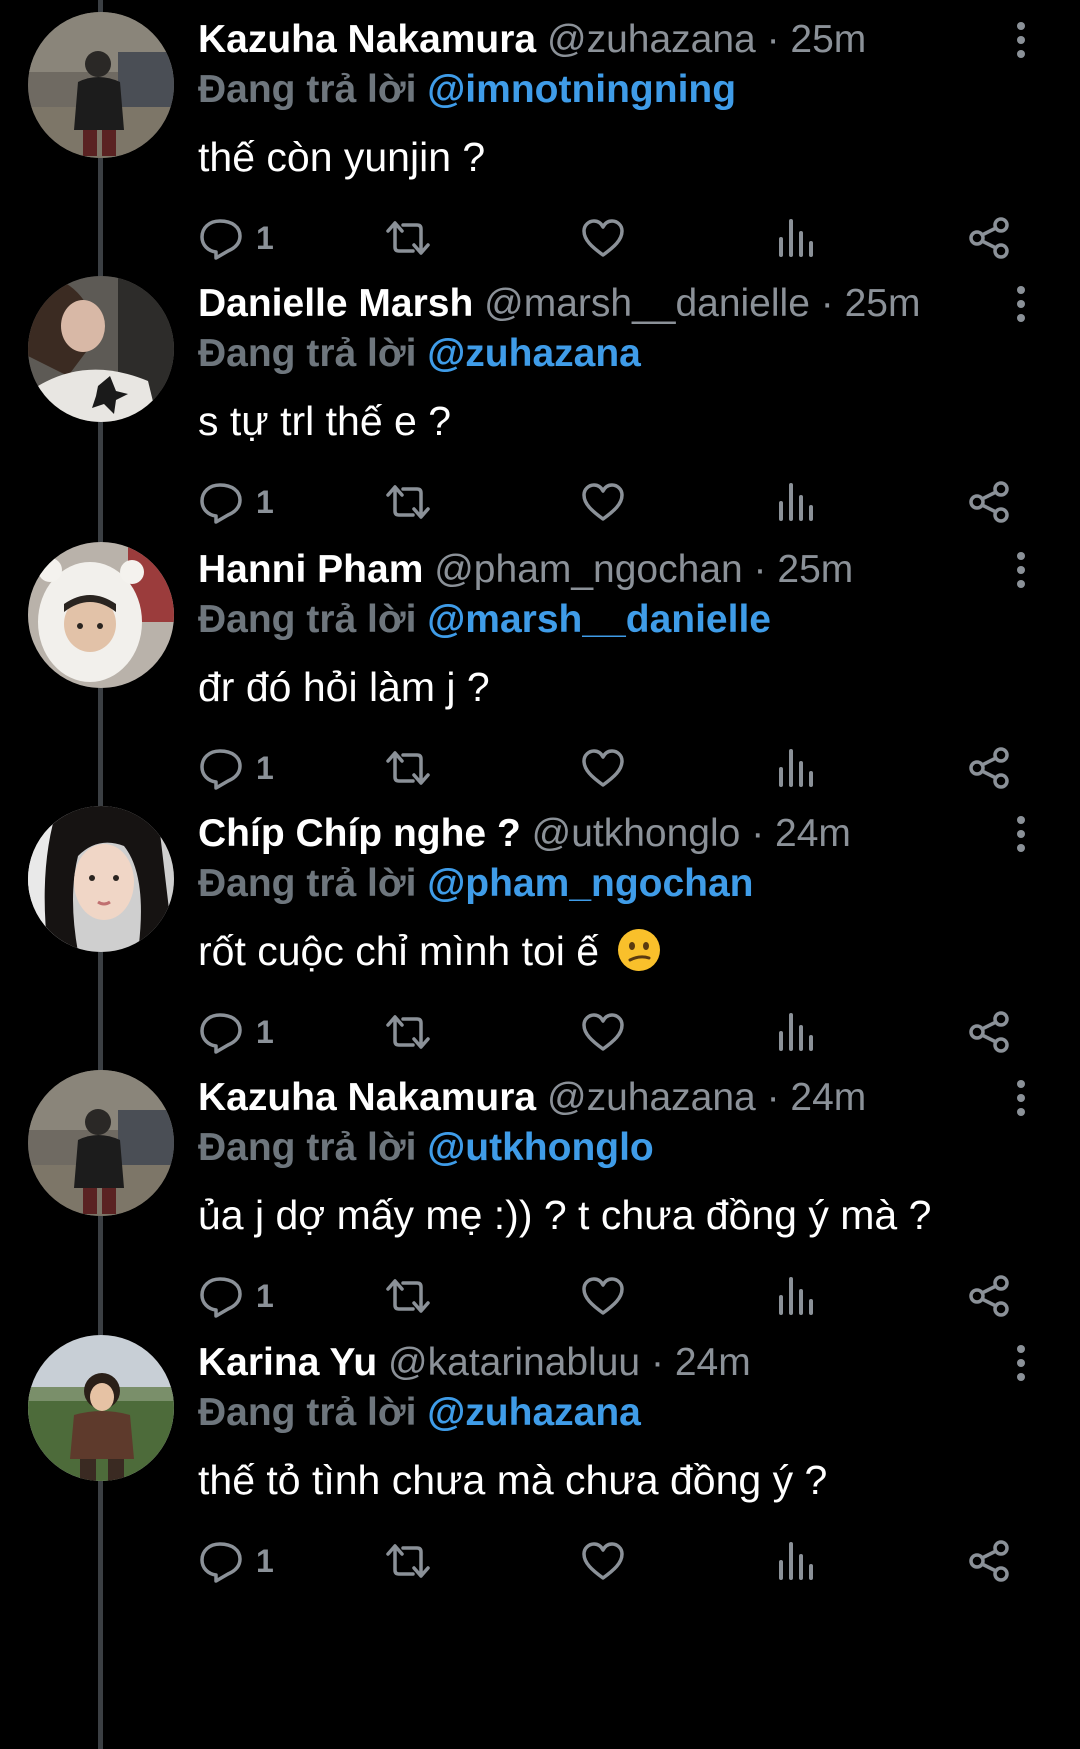 The height and width of the screenshot is (1749, 1080). I want to click on user-handle: @katarinabluu, so click(514, 1362).